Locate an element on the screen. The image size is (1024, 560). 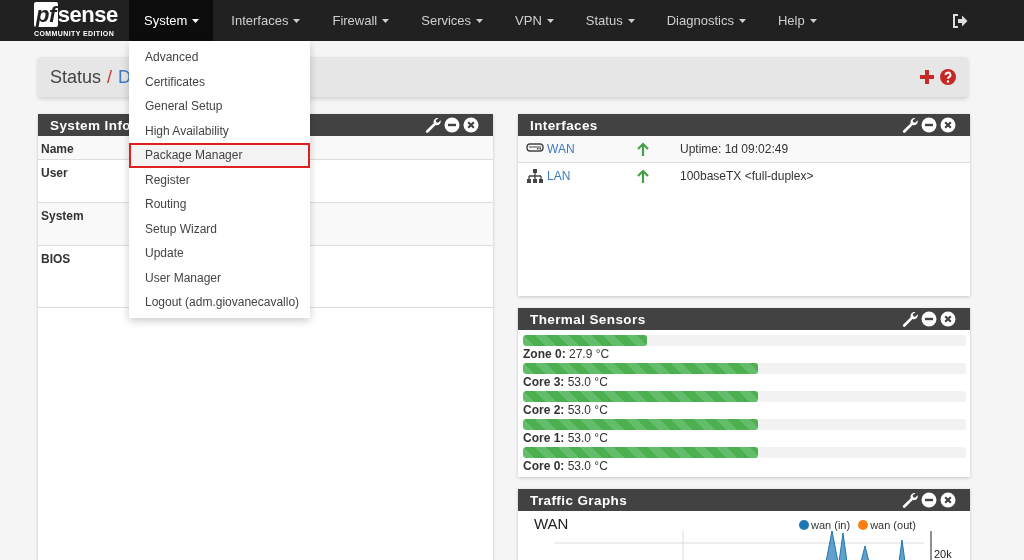
interface-info: 100baseTX <full-duplex> is located at coordinates (747, 176).